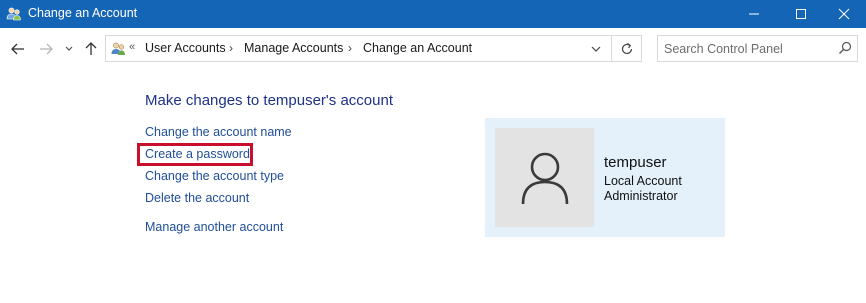 The height and width of the screenshot is (303, 866). What do you see at coordinates (269, 100) in the screenshot?
I see `page-title: Make changes to tempuser's account` at bounding box center [269, 100].